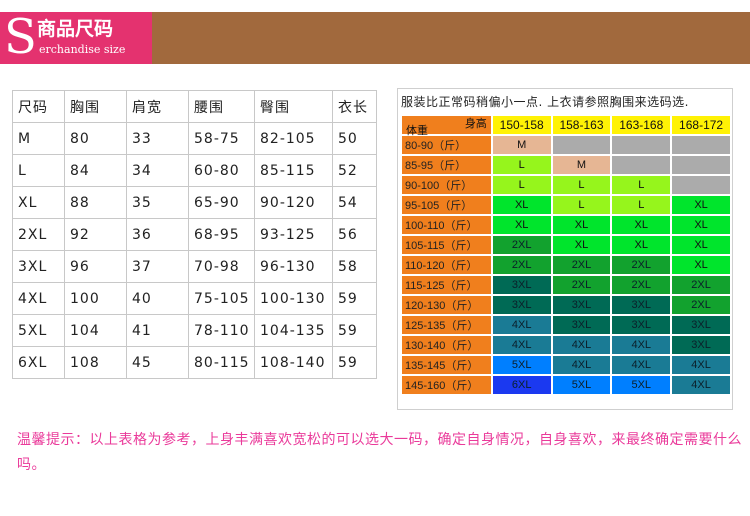 The width and height of the screenshot is (750, 516). I want to click on size-table-cell: 5XL, so click(38, 330).